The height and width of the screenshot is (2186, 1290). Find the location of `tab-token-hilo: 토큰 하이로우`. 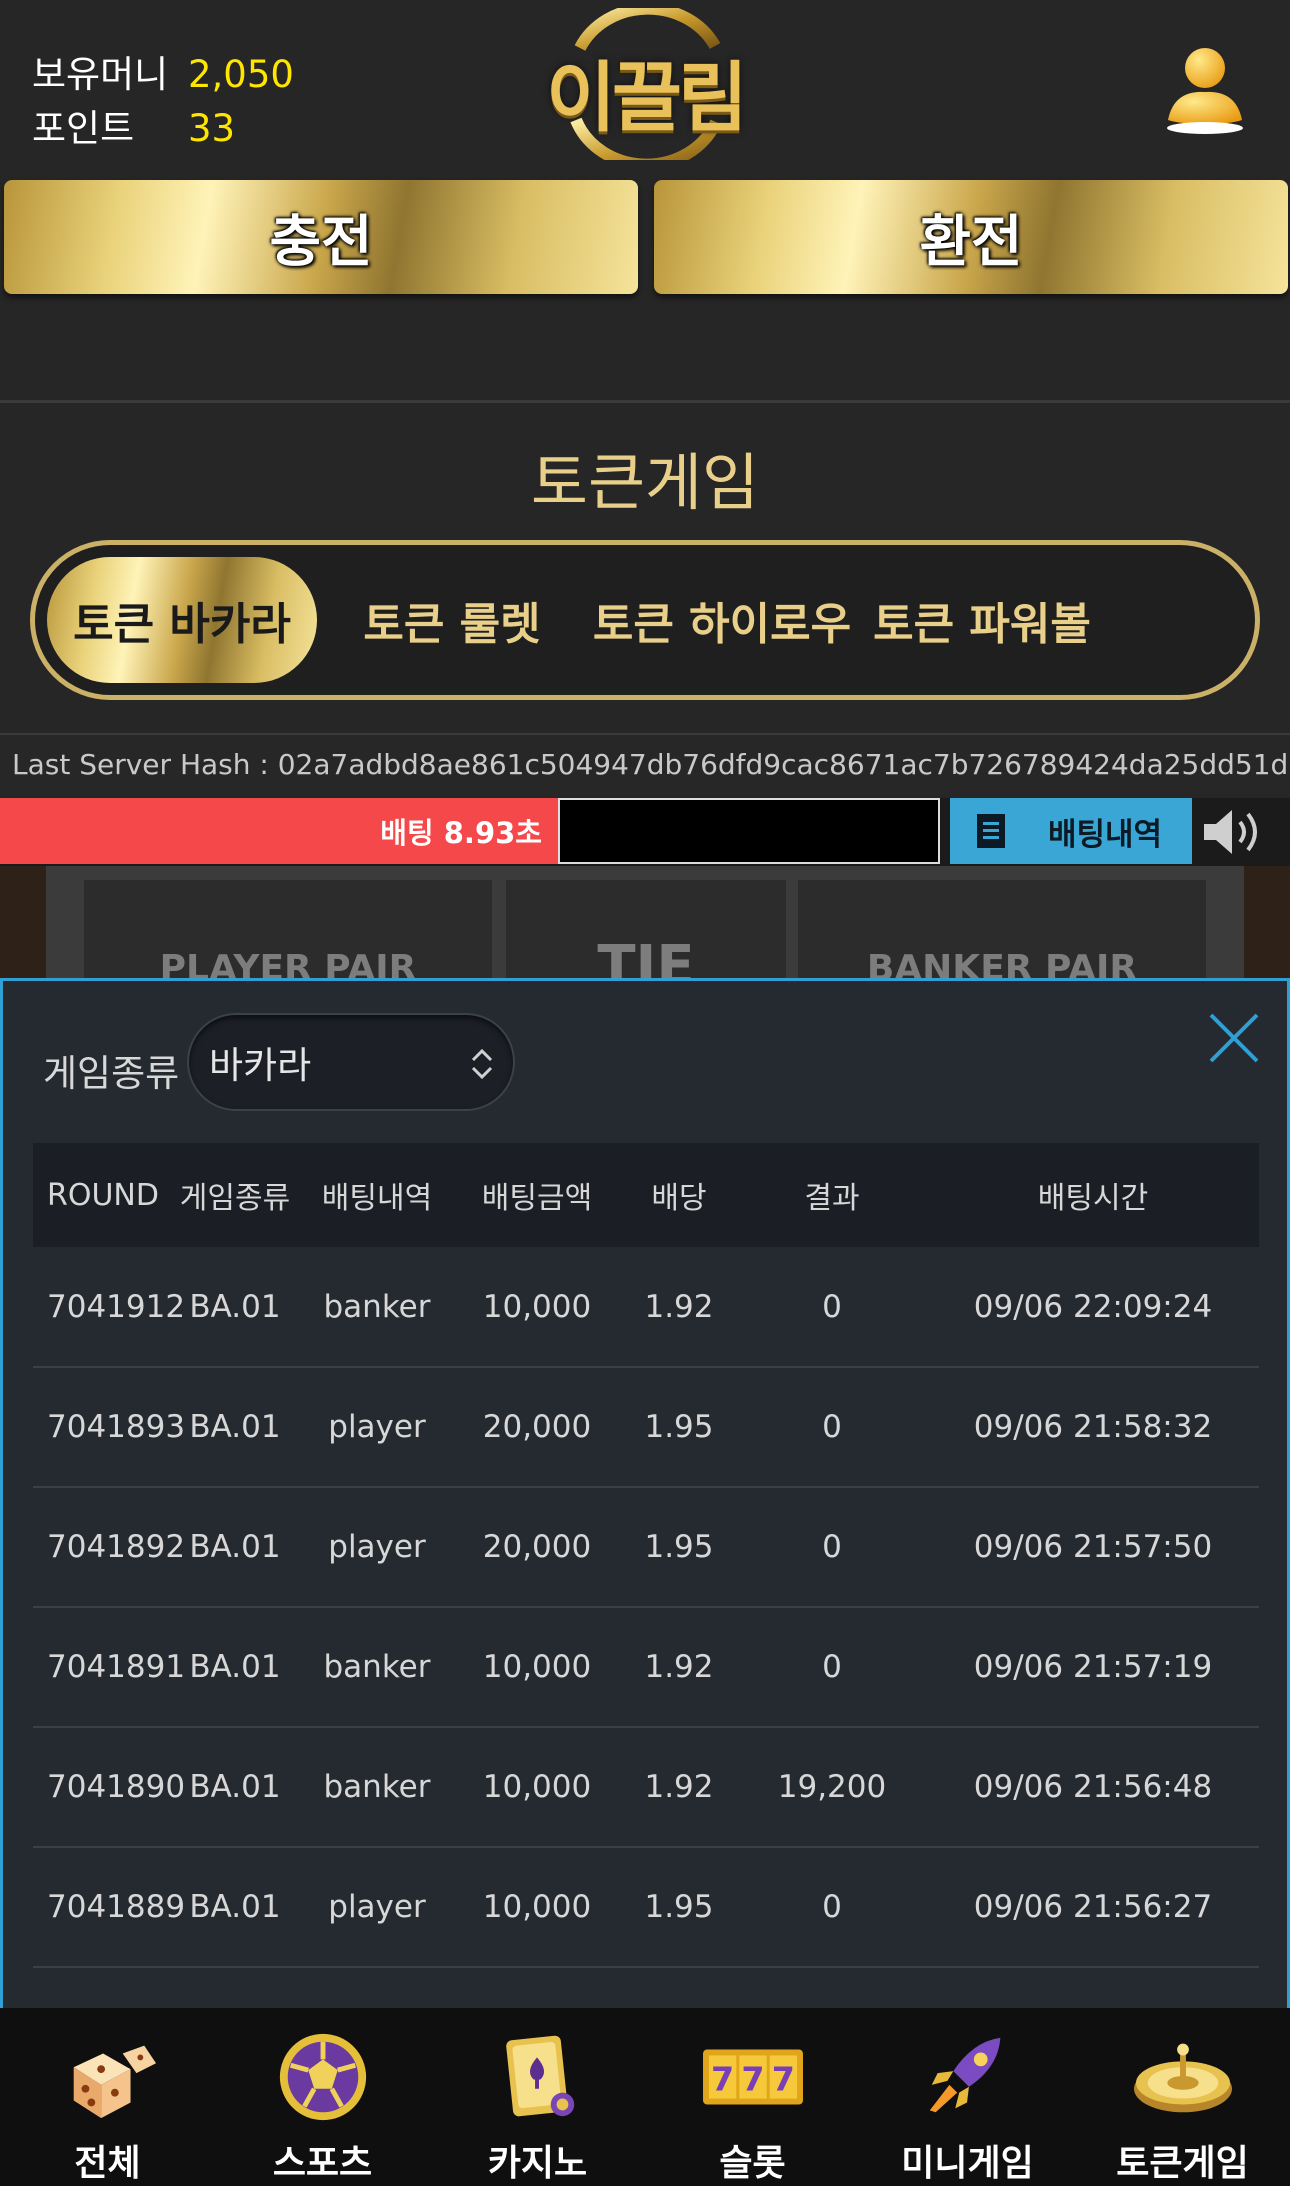

tab-token-hilo: 토큰 하이로우 is located at coordinates (722, 620).